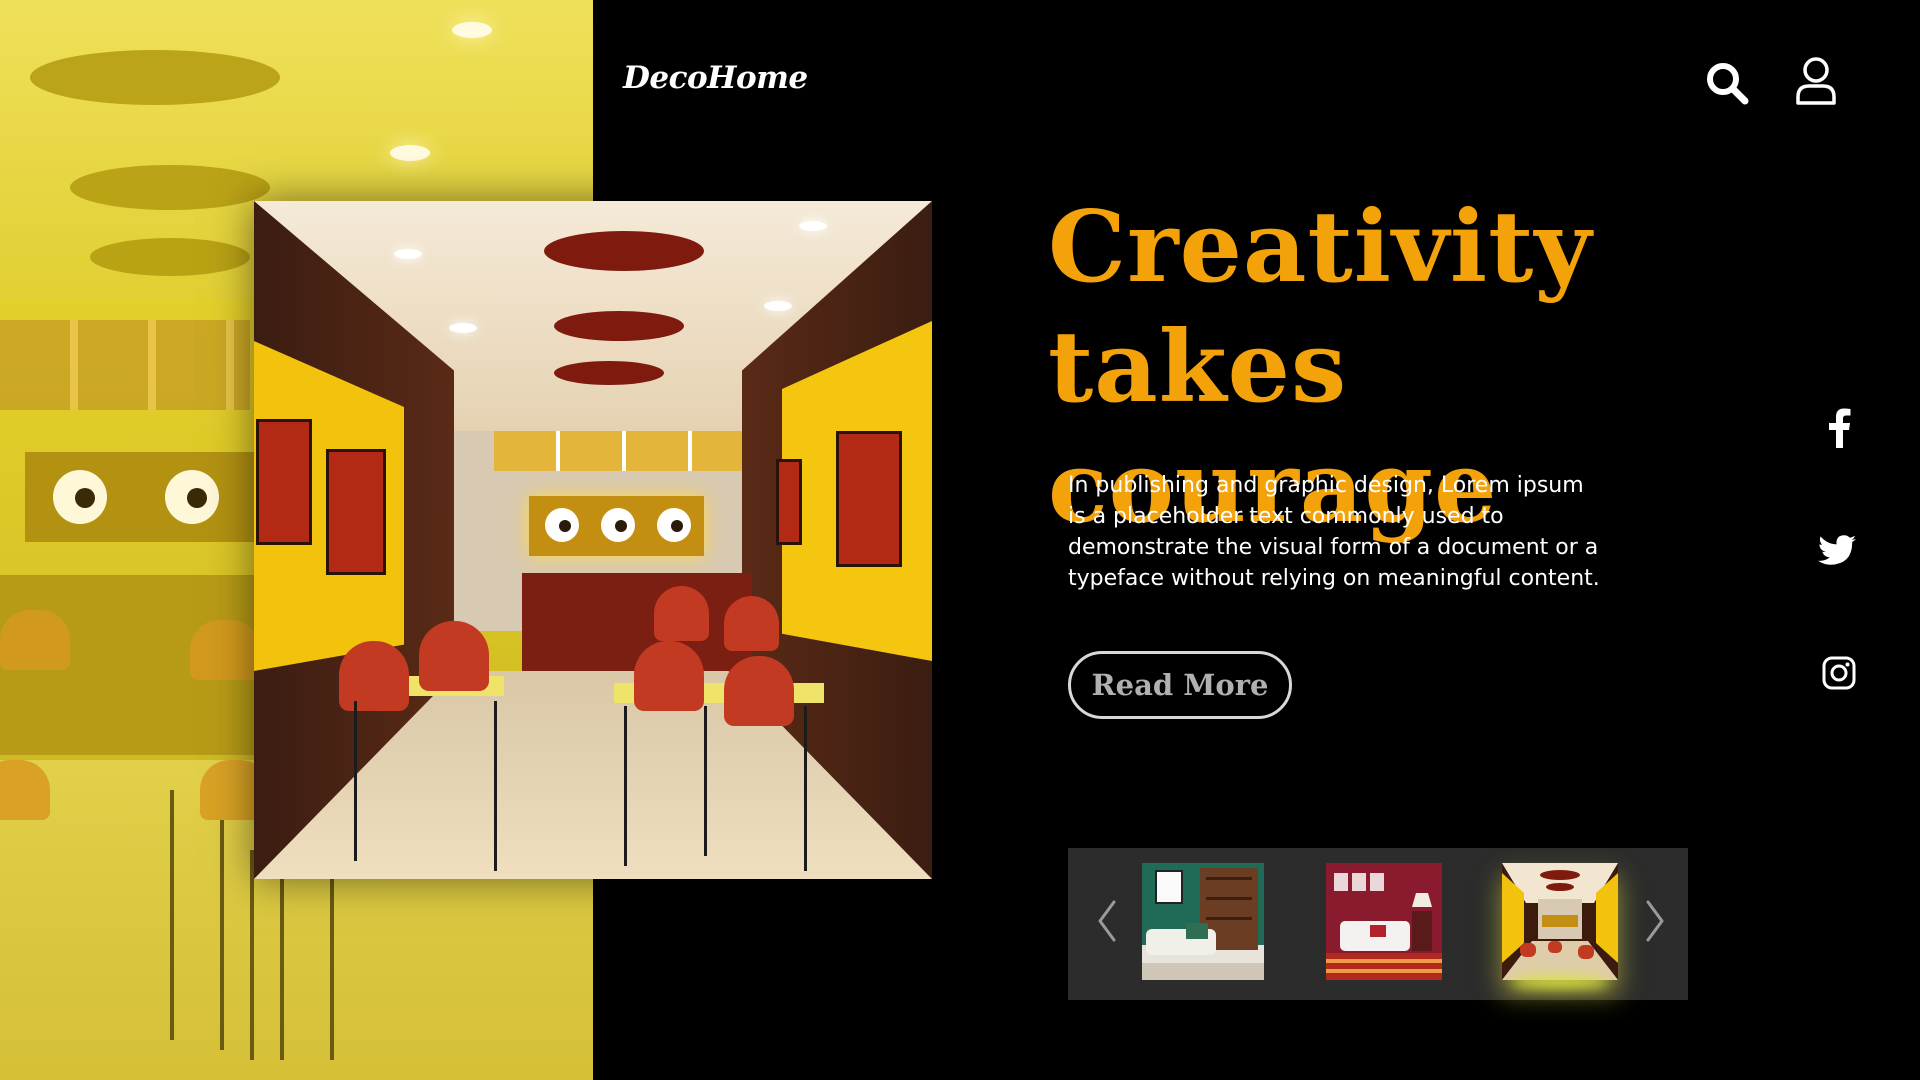 This screenshot has height=1080, width=1920. What do you see at coordinates (1320, 247) in the screenshot?
I see `headline-line-1: Creativity` at bounding box center [1320, 247].